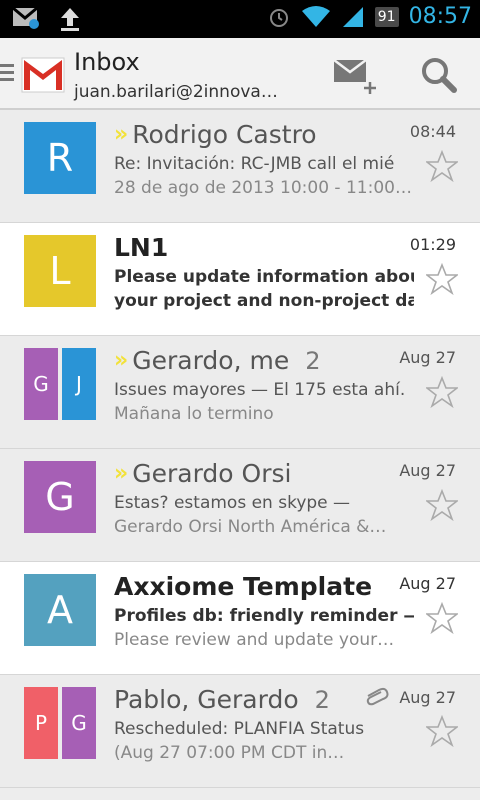  What do you see at coordinates (211, 360) in the screenshot?
I see `sender-name: Gerardo, me` at bounding box center [211, 360].